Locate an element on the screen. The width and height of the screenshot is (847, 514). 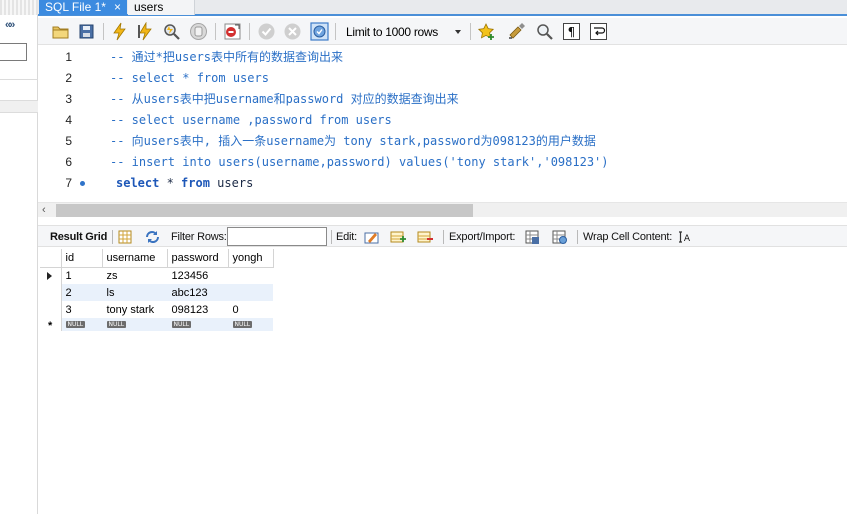
table-row: 1 zs 123456 is located at coordinates (156, 275).